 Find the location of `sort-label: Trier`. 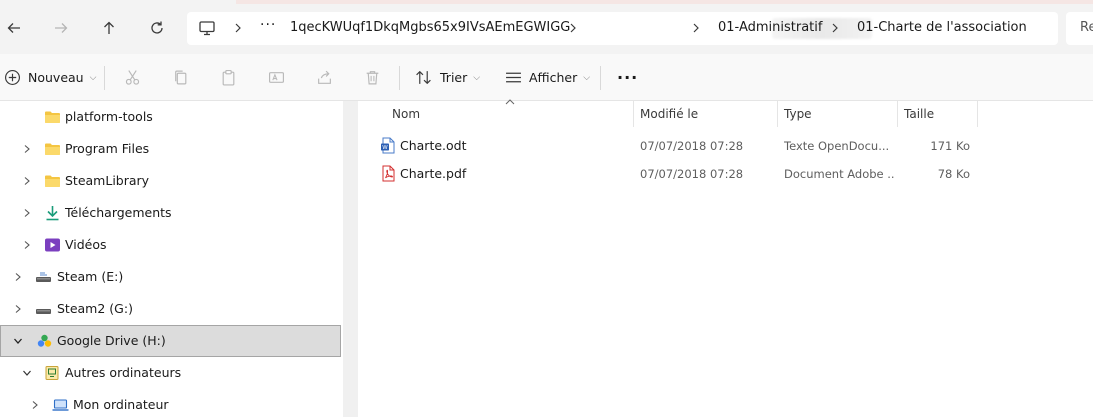

sort-label: Trier is located at coordinates (454, 77).